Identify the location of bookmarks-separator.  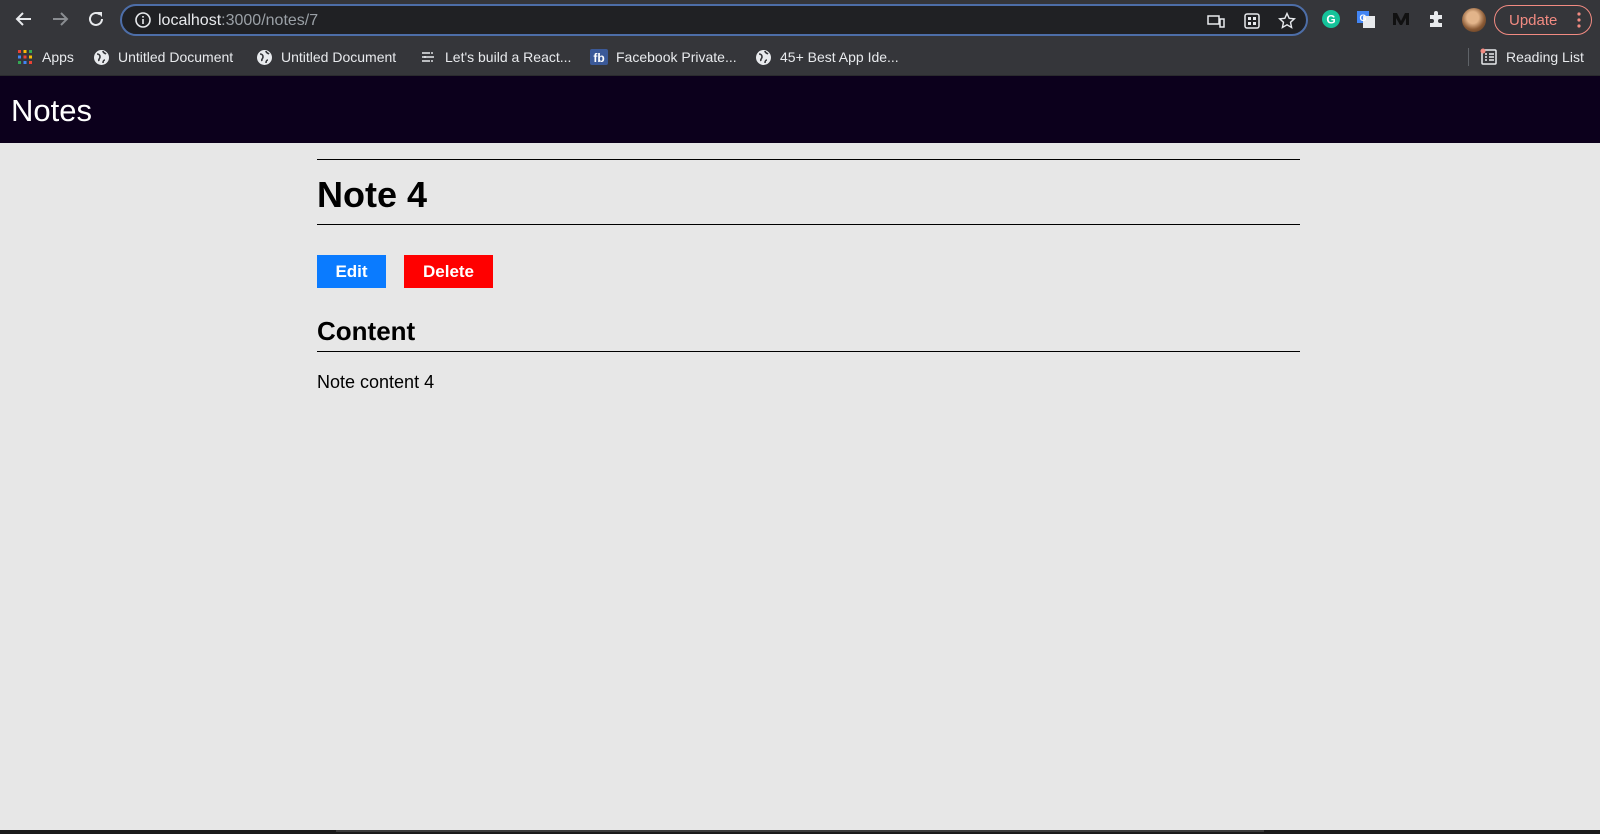
(1468, 57).